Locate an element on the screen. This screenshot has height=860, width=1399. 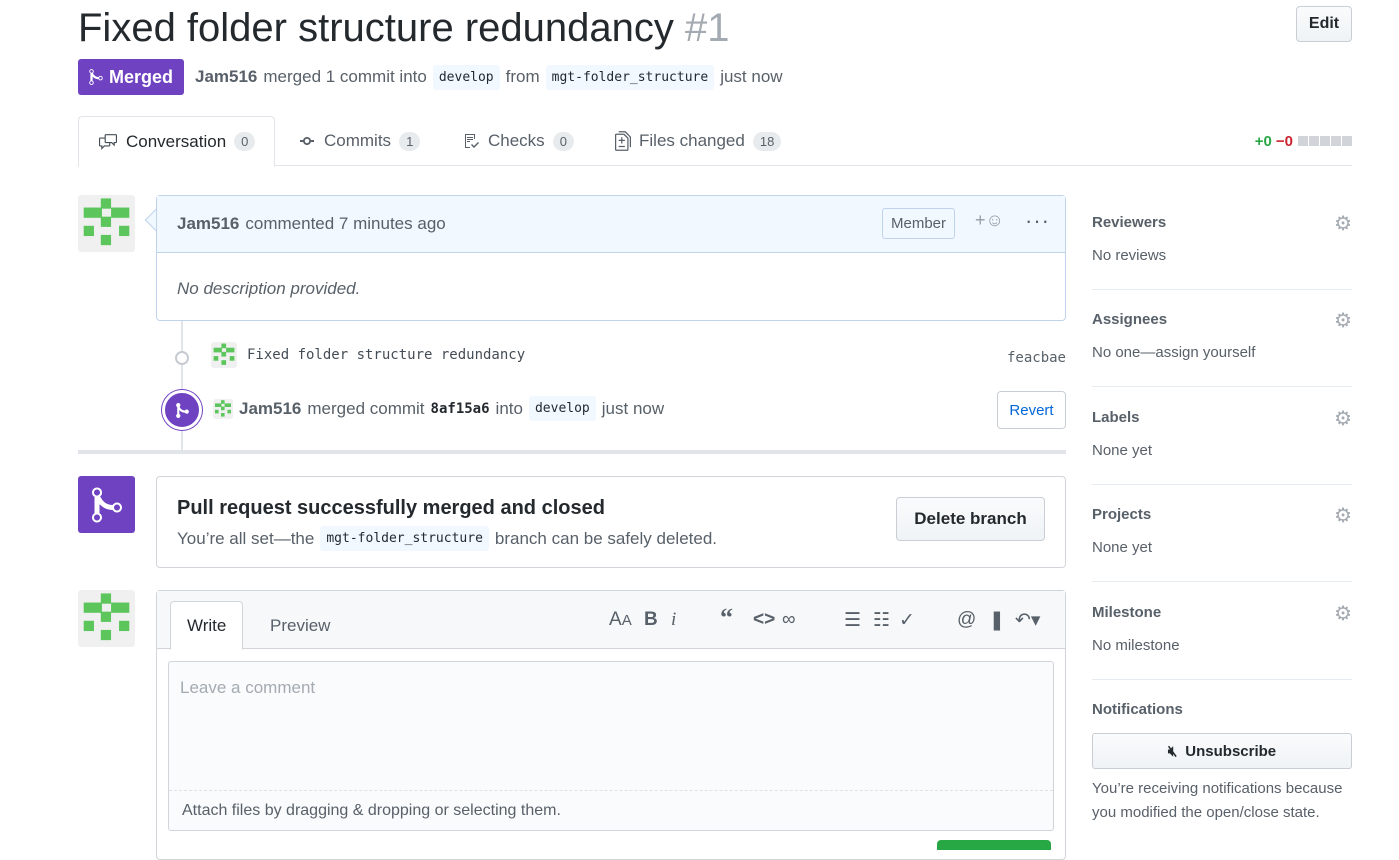
projects-value: None yet is located at coordinates (1122, 547).